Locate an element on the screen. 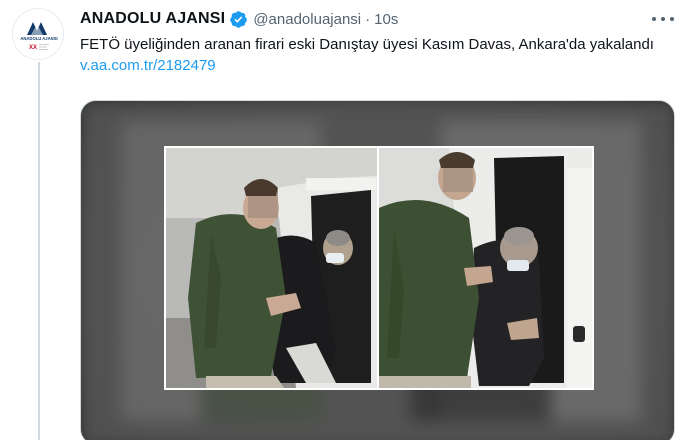 This screenshot has height=440, width=696. tweet-timestamp: 10s is located at coordinates (386, 19).